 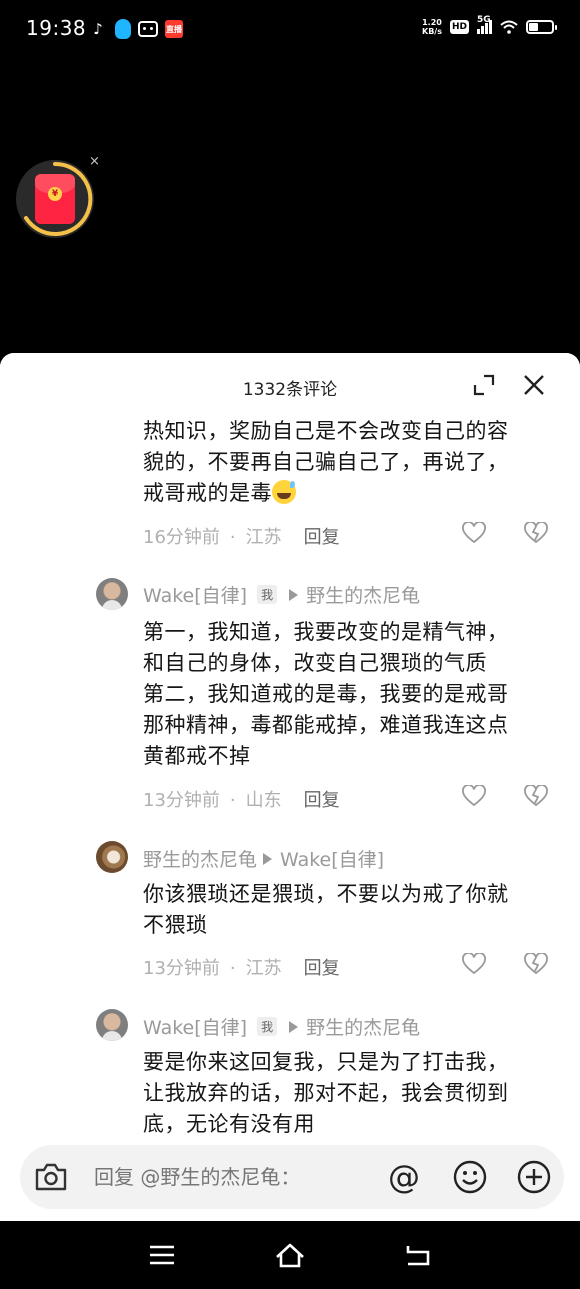 I want to click on nav-menu-icon, so click(x=162, y=1255).